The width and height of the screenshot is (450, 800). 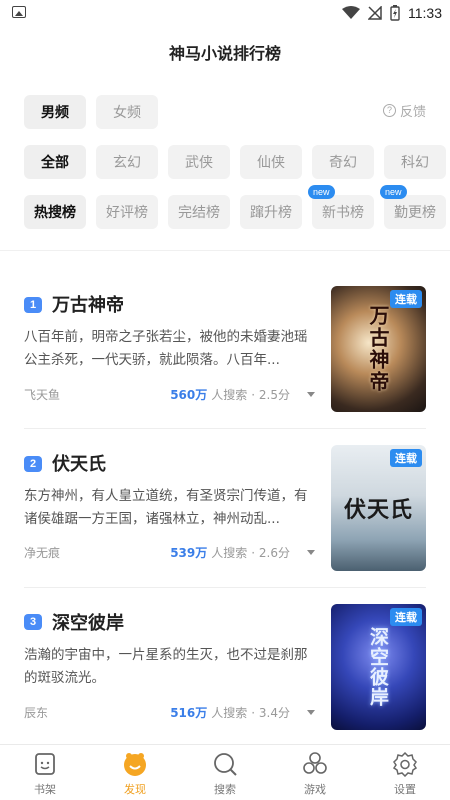 What do you see at coordinates (378, 508) in the screenshot?
I see `book-cover: 伏天氏 连载` at bounding box center [378, 508].